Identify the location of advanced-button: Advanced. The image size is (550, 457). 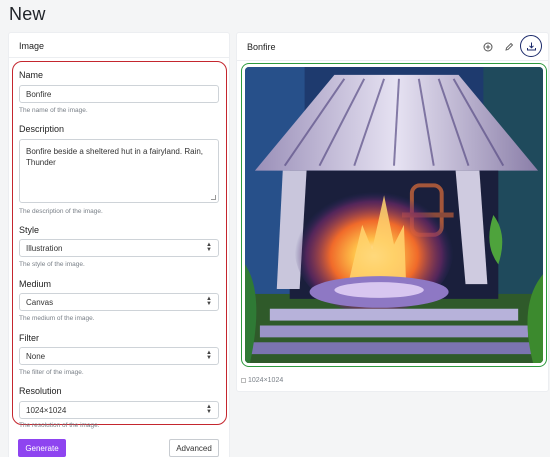
(194, 448).